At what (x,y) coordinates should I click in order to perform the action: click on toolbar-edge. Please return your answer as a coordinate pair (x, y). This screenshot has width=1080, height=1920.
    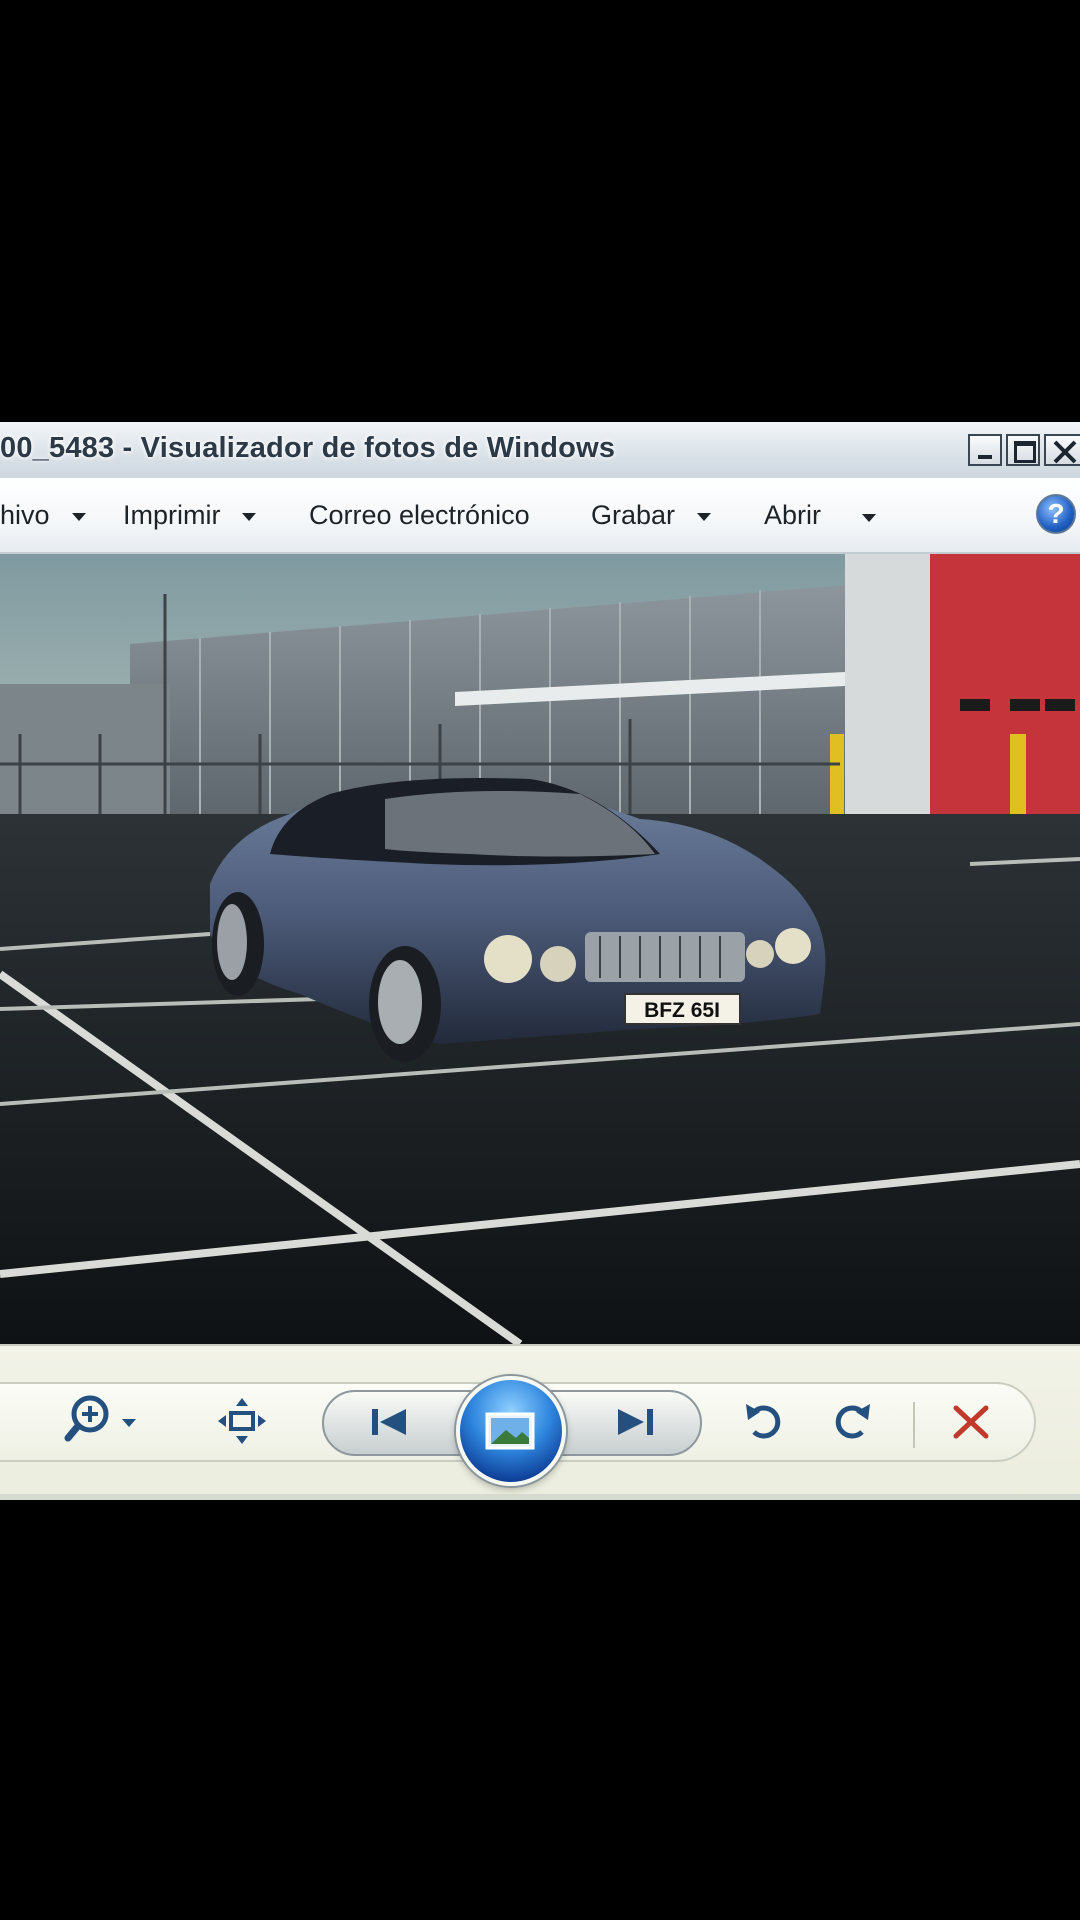
    Looking at the image, I should click on (540, 1497).